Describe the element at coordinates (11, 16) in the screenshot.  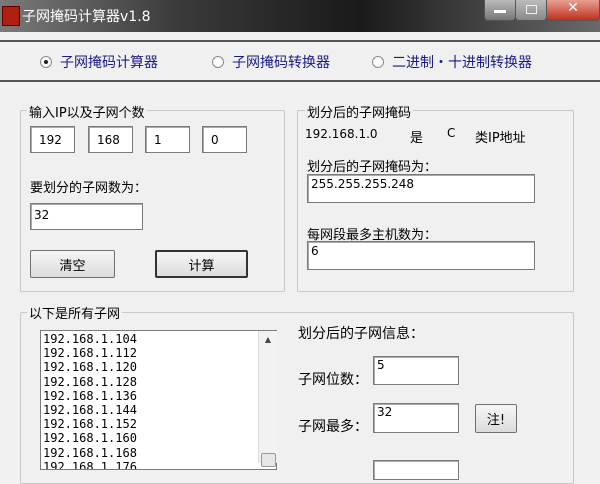
I see `app-icon` at that location.